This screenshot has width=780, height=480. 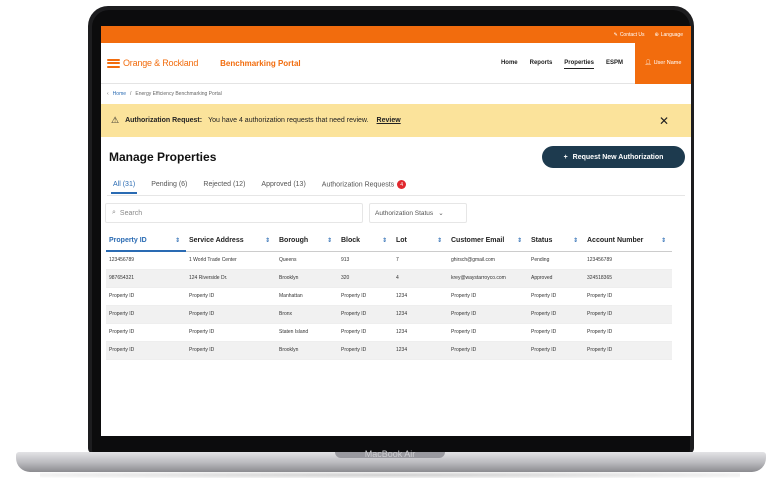 What do you see at coordinates (124, 187) in the screenshot?
I see `tab-all: All (31)` at bounding box center [124, 187].